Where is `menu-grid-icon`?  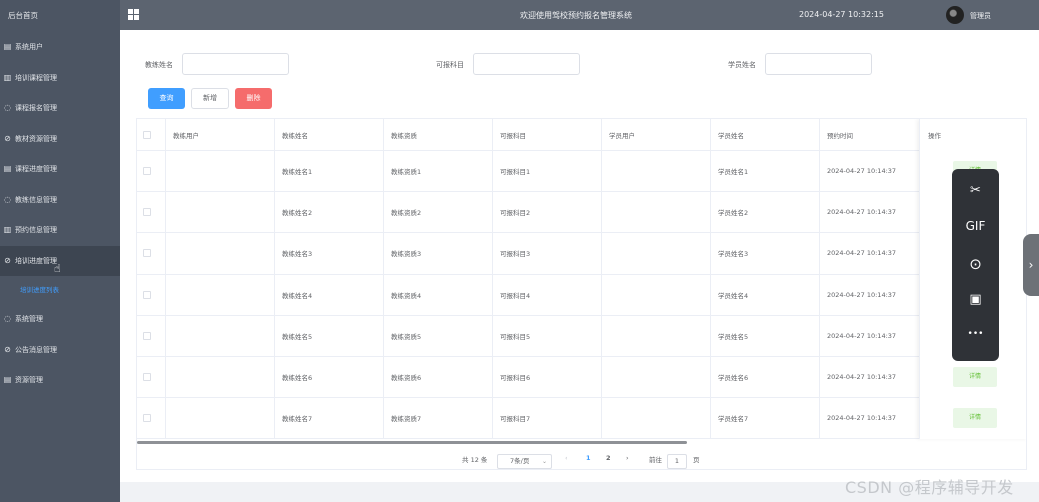
menu-grid-icon is located at coordinates (133, 14).